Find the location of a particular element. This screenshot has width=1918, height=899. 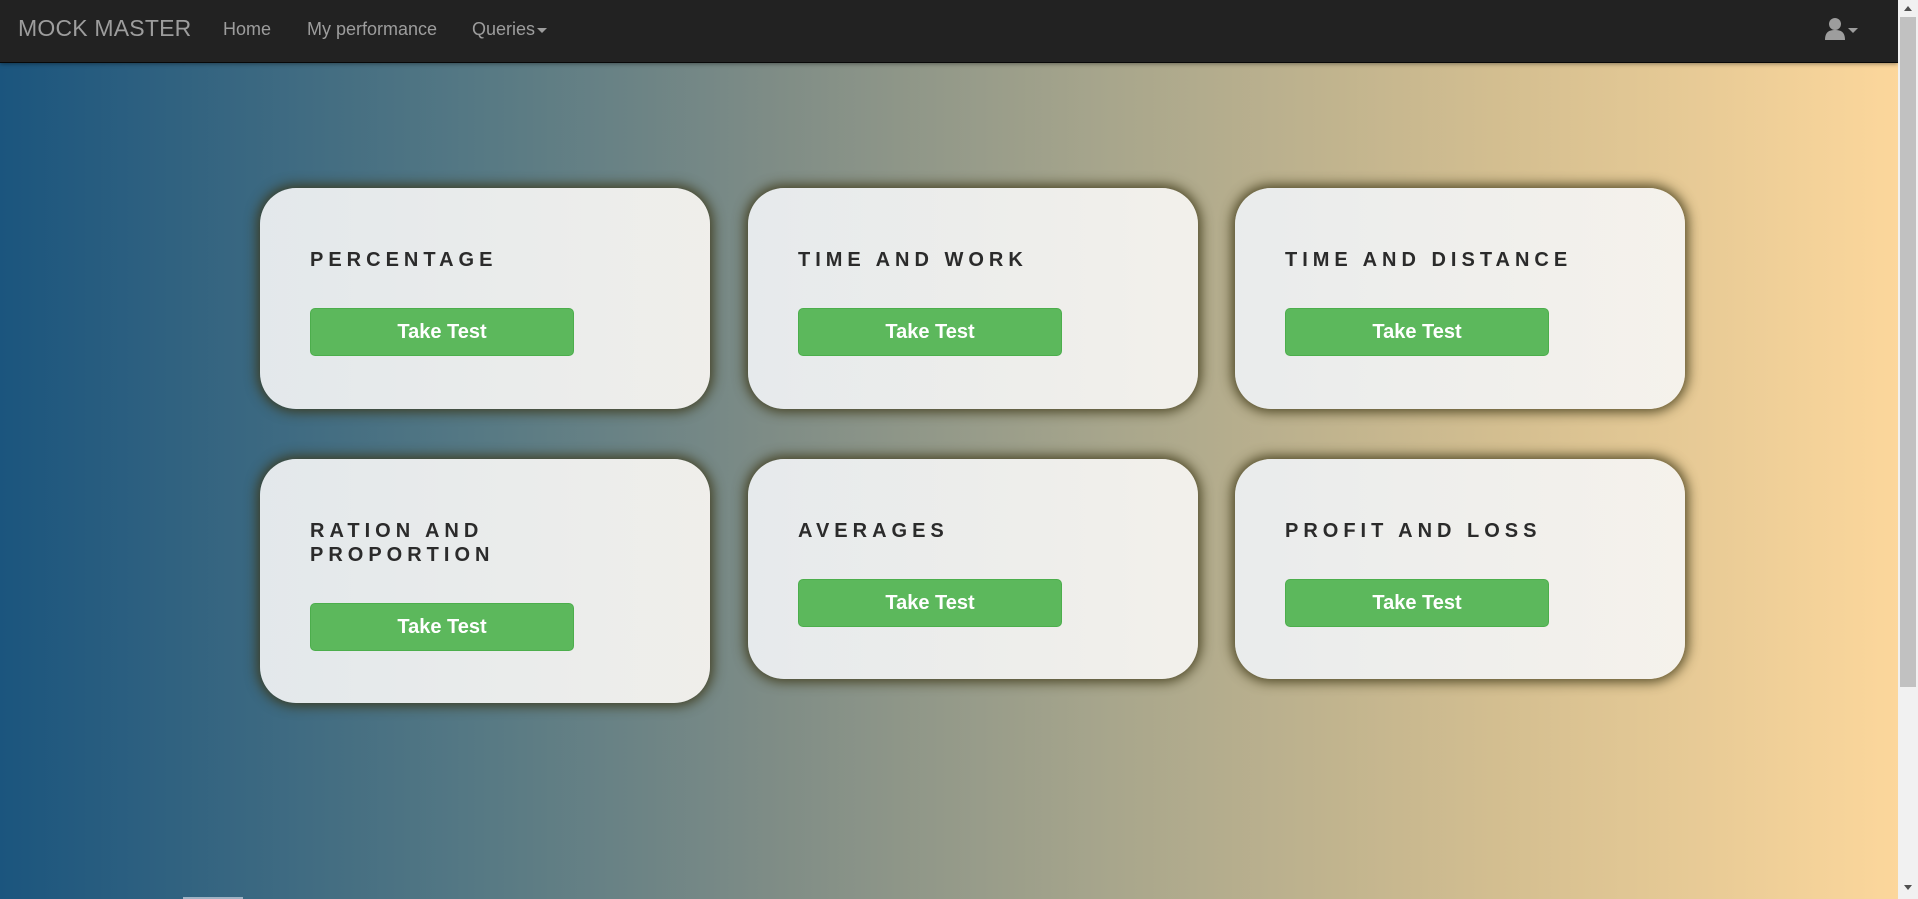

user-menu-dropdown is located at coordinates (1842, 30).